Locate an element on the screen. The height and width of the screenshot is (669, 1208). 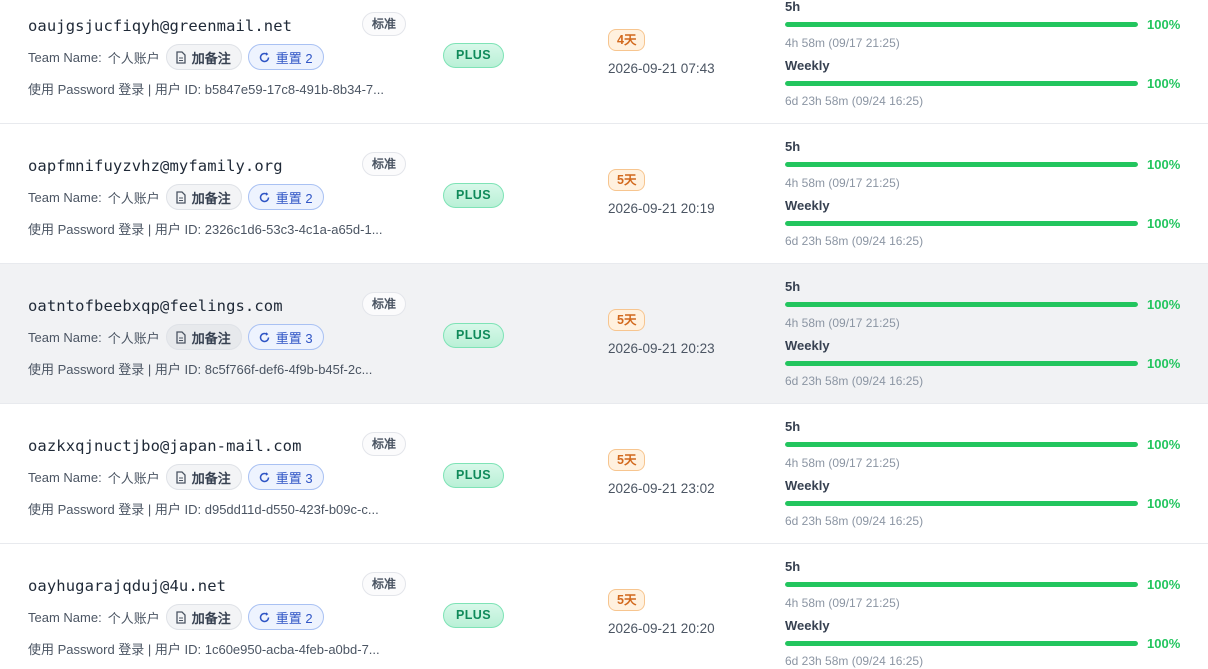
expire-time: 2026-09-21 20:20 is located at coordinates (661, 628).